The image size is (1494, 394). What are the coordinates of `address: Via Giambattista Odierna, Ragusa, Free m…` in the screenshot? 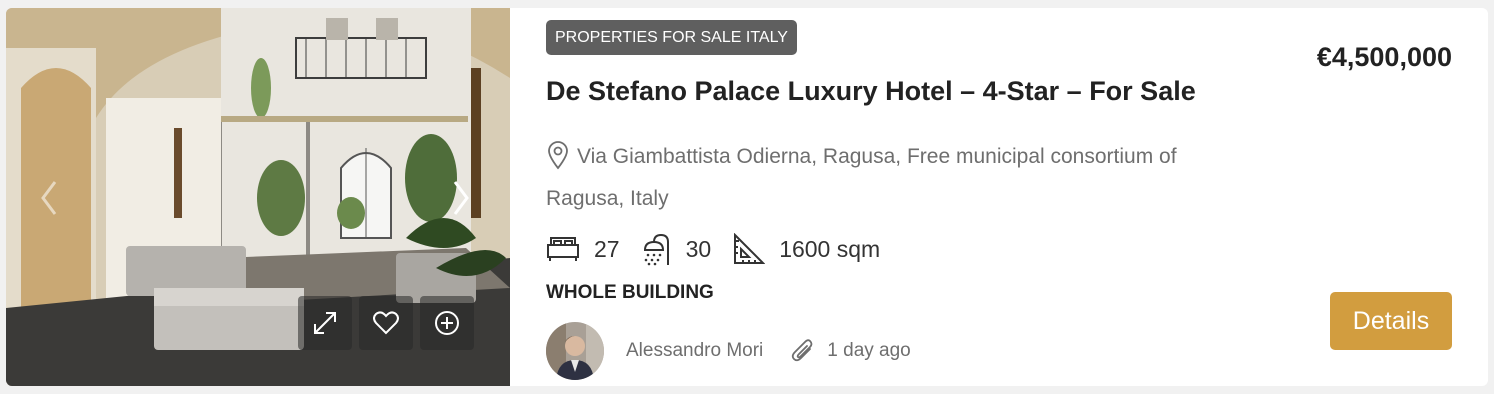 It's located at (906, 178).